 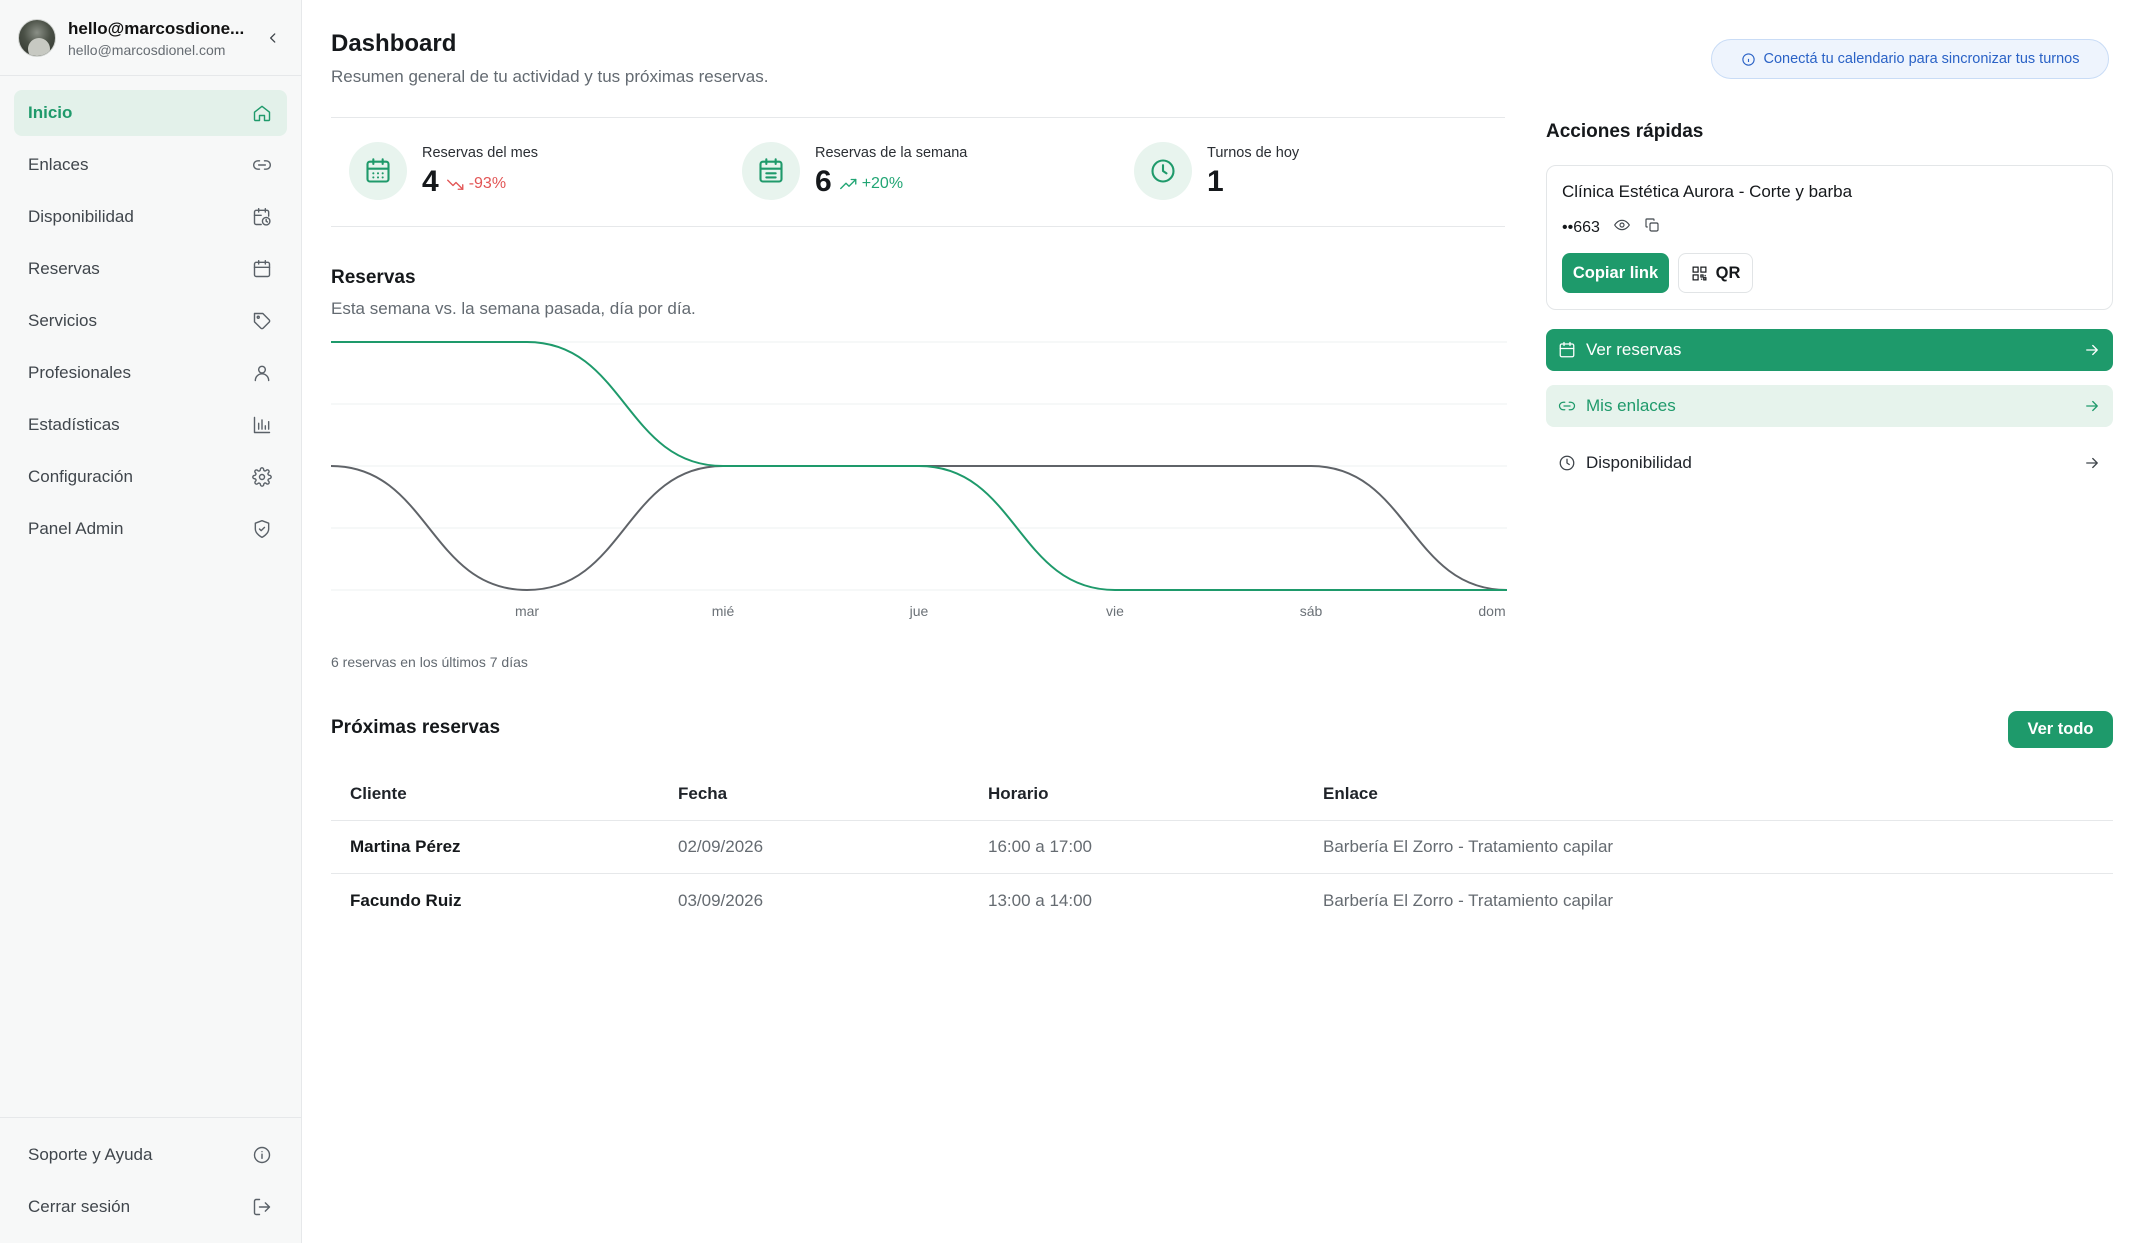 I want to click on disponibilidad-link: Disponibilidad, so click(x=1829, y=463).